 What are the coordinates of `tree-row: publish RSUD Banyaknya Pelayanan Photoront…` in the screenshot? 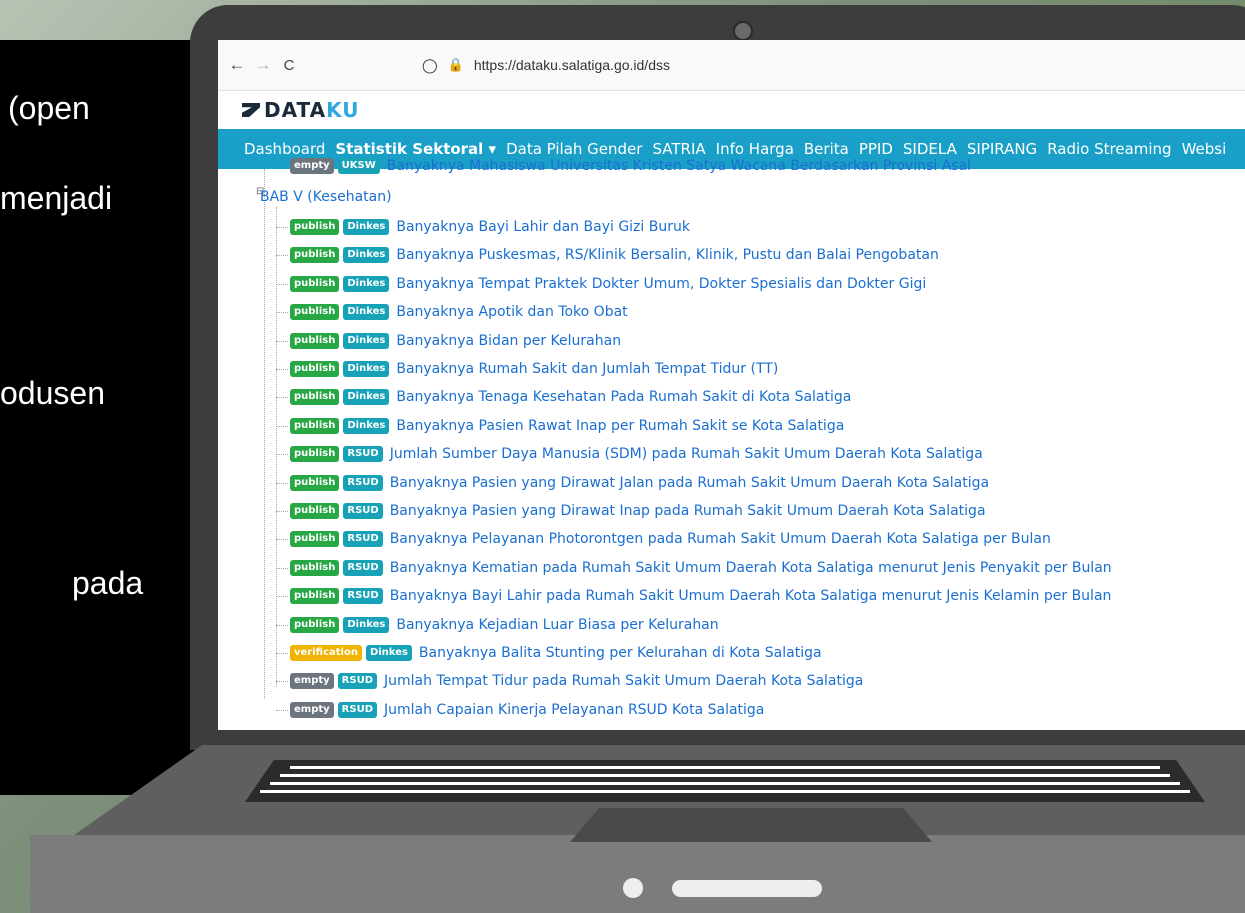 It's located at (663, 539).